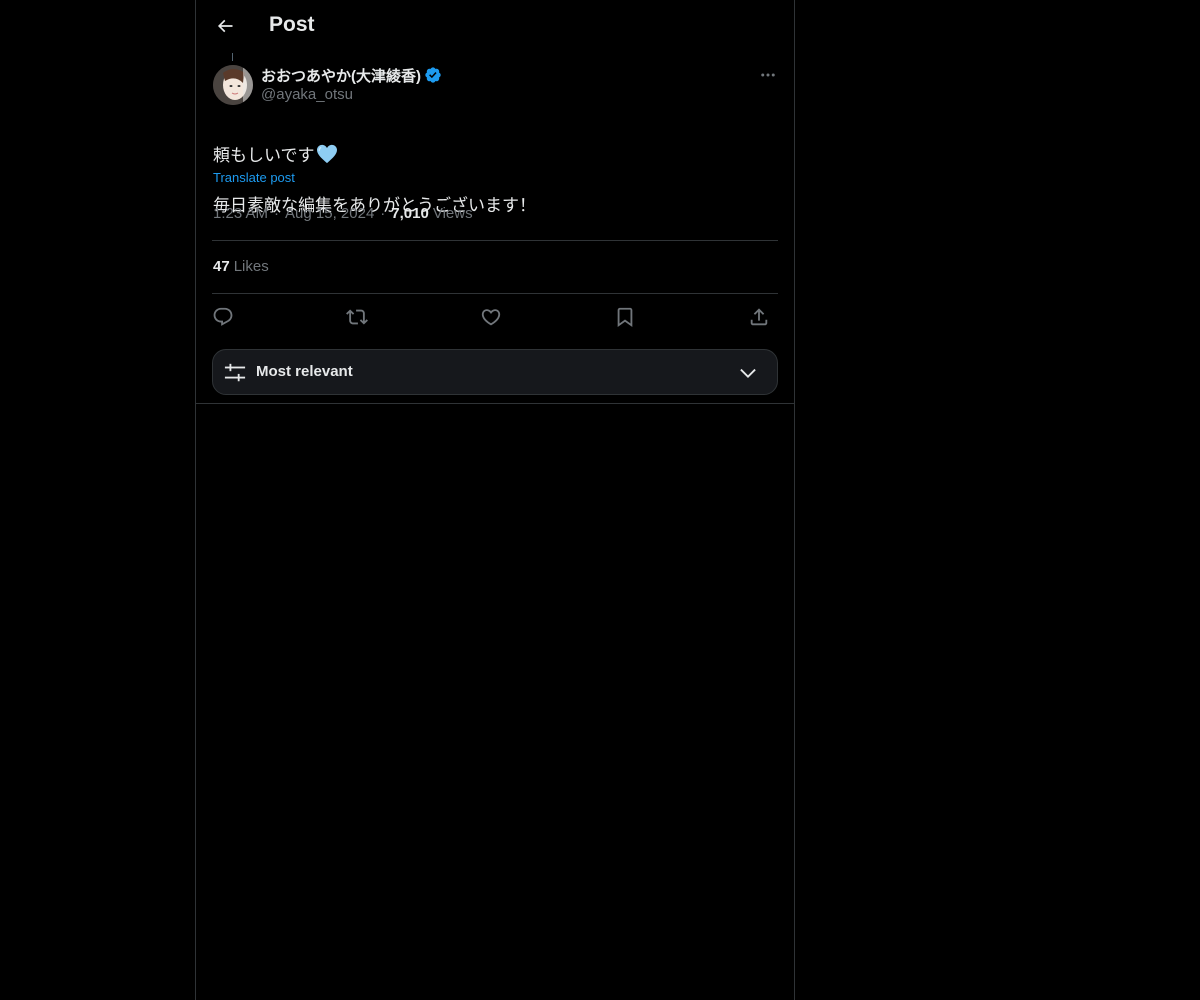  I want to click on share-icon, so click(759, 317).